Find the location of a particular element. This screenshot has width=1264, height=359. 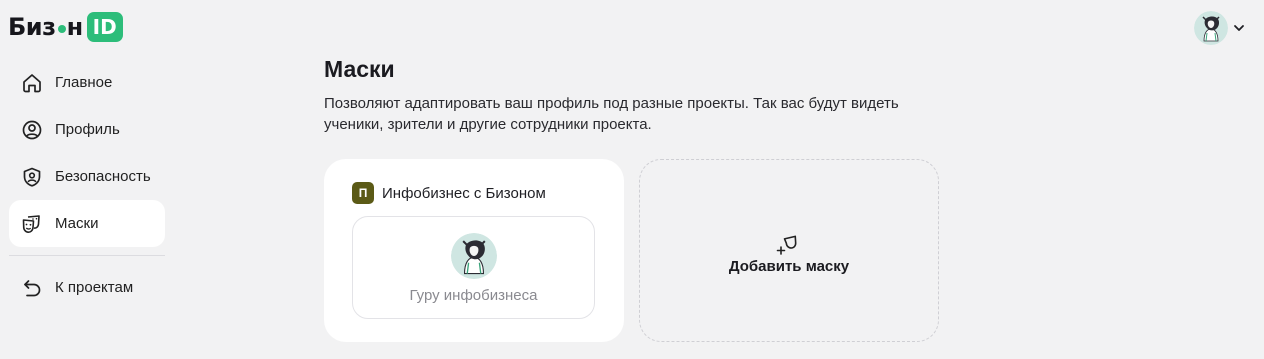

page-title: Маски is located at coordinates (359, 69).